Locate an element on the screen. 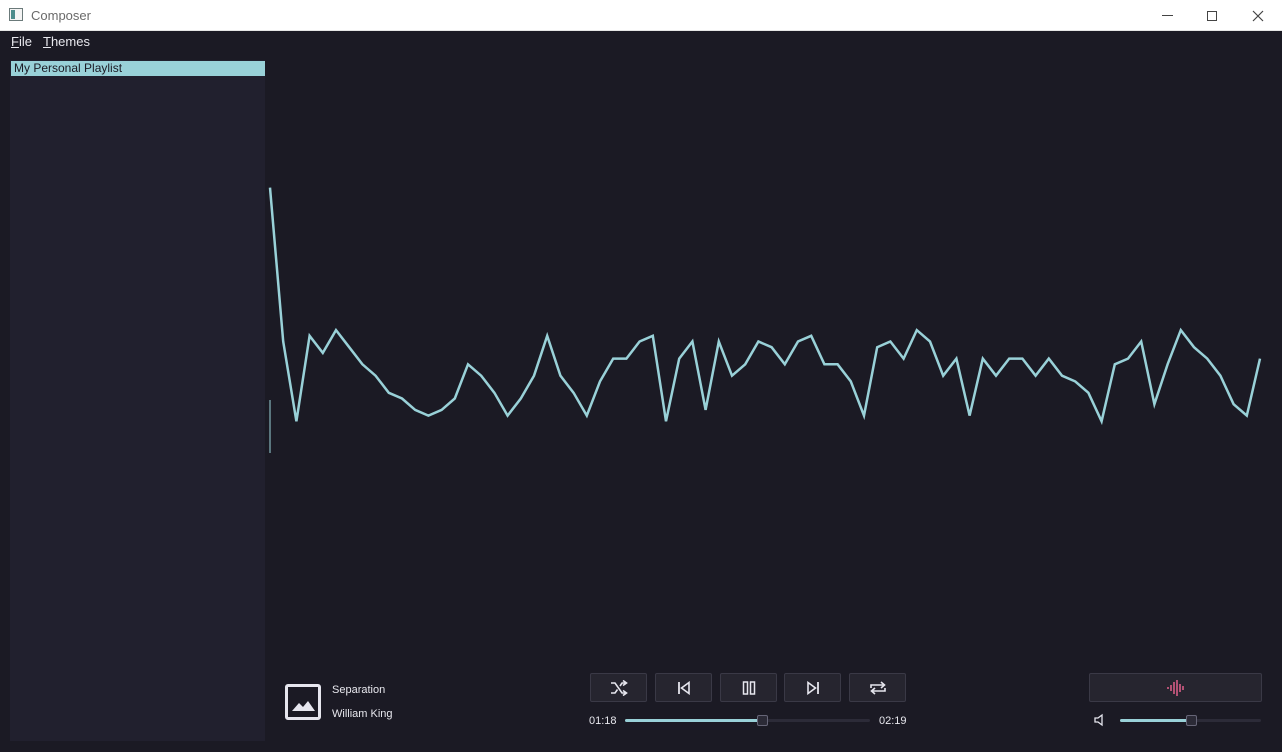 The height and width of the screenshot is (752, 1282). close-icon is located at coordinates (1258, 15).